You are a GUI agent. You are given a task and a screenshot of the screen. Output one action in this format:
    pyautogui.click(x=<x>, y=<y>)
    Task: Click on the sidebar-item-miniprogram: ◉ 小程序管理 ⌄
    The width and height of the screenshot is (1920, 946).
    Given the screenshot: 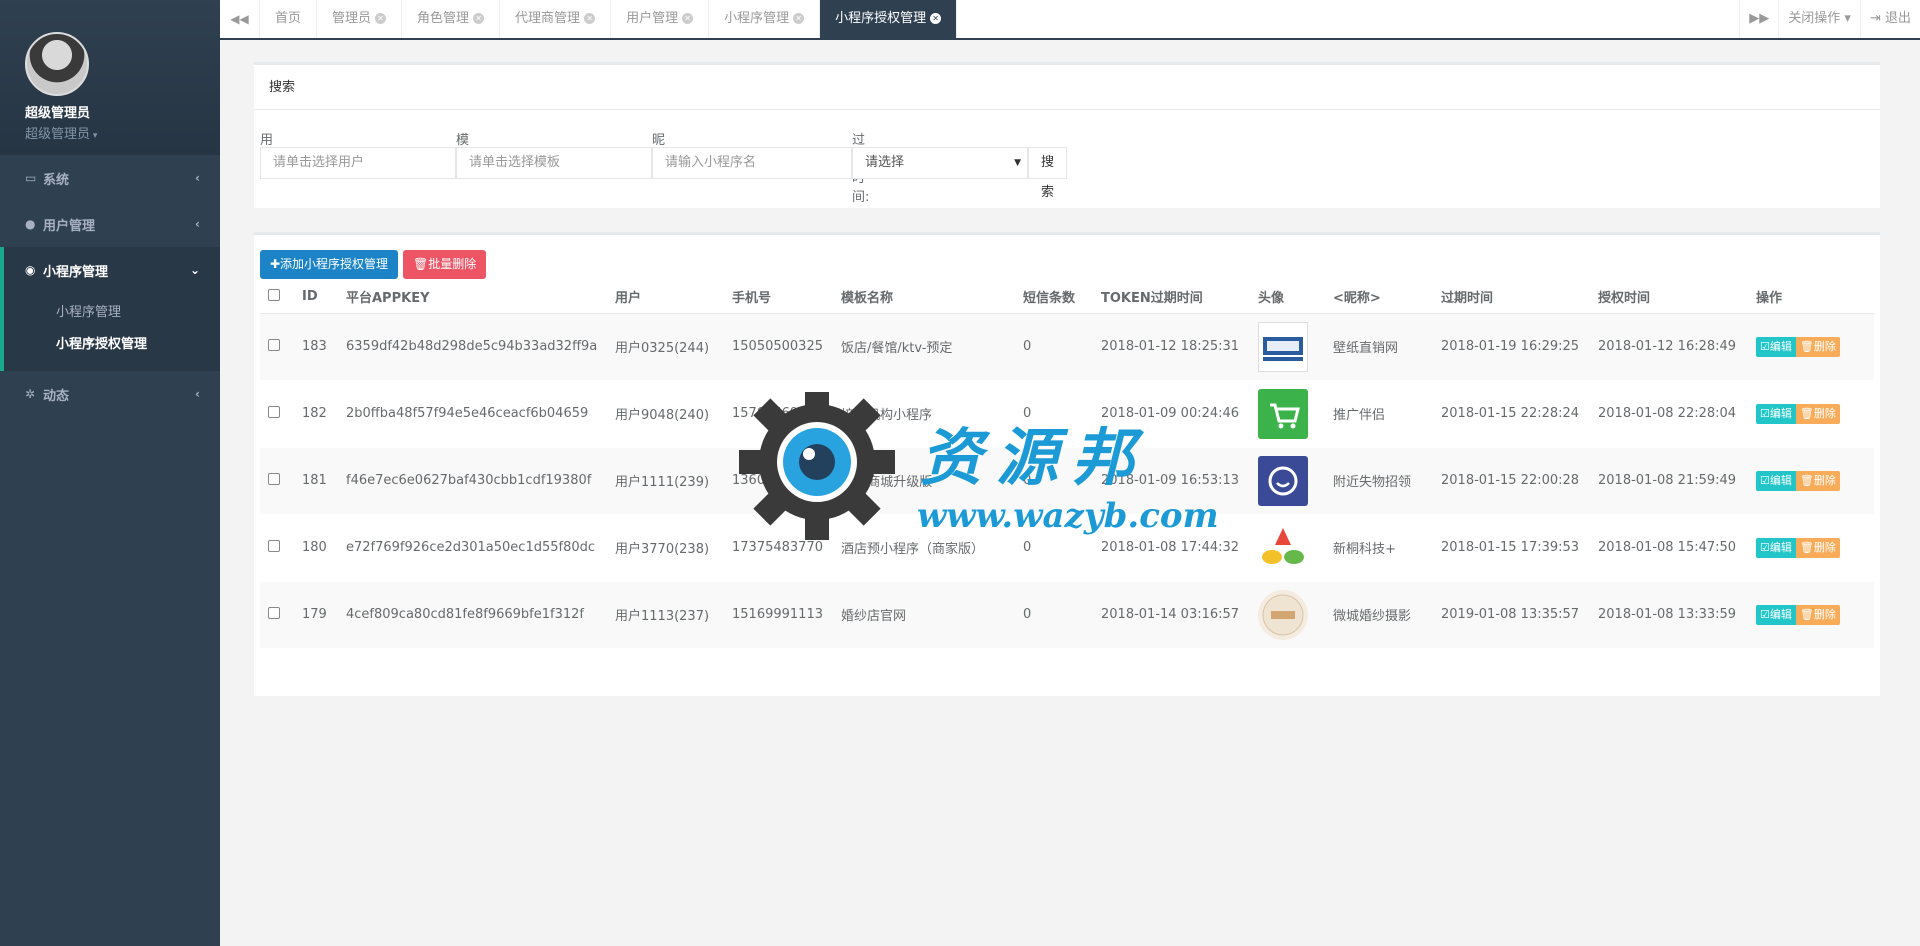 What is the action you would take?
    pyautogui.click(x=112, y=270)
    